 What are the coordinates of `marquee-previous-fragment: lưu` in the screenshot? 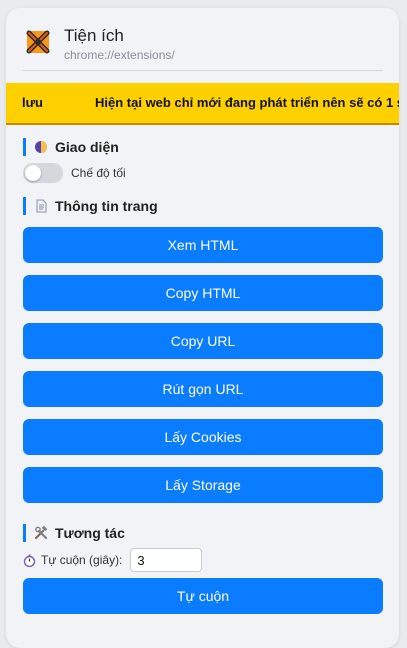 It's located at (32, 102).